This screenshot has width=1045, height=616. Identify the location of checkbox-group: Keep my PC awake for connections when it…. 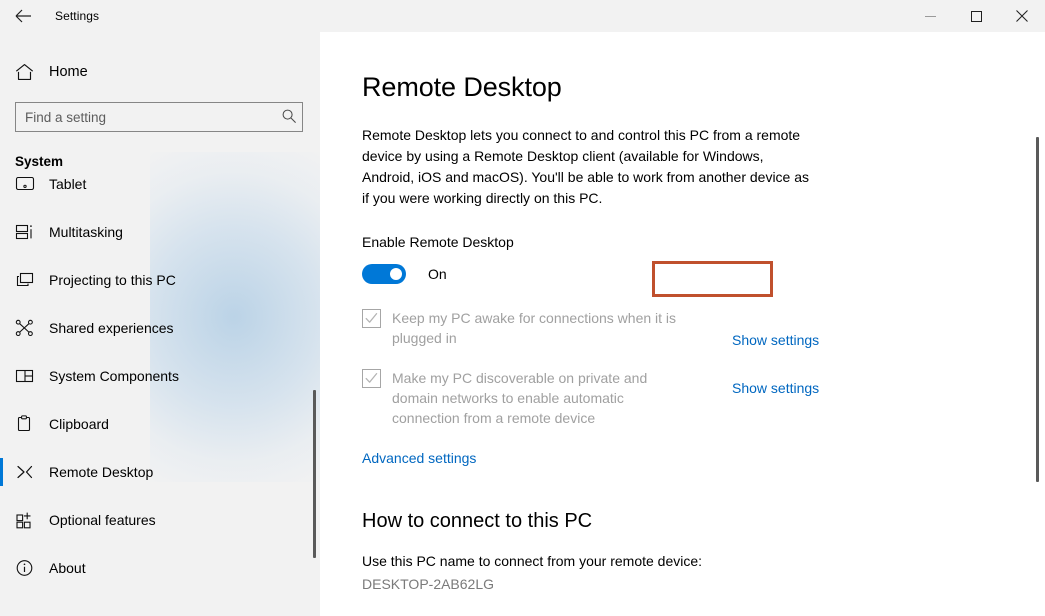
(592, 368).